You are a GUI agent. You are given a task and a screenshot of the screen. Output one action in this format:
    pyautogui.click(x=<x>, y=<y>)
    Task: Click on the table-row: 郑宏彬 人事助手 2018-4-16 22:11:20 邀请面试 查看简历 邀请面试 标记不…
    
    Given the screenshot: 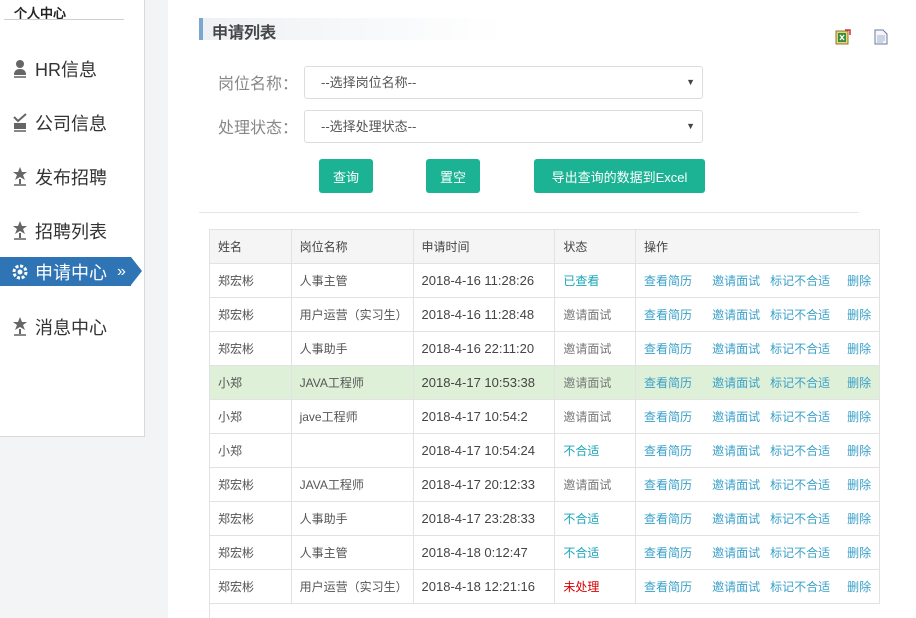 What is the action you would take?
    pyautogui.click(x=544, y=348)
    